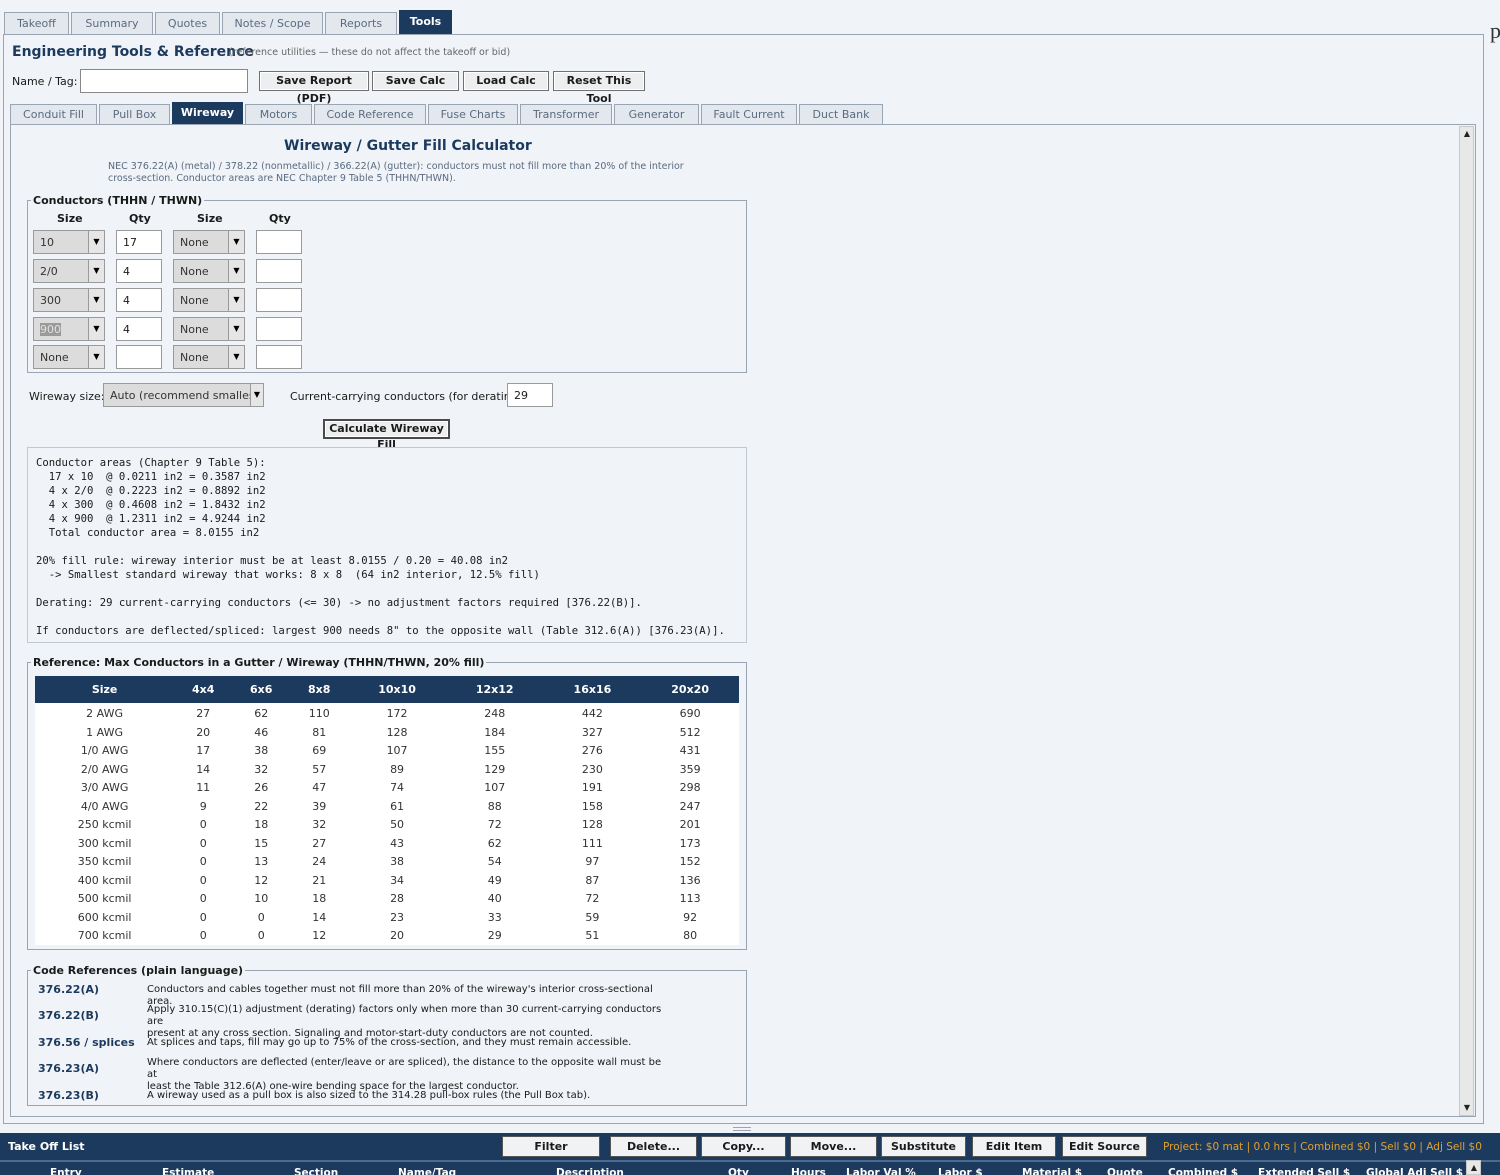 This screenshot has width=1500, height=1175. Describe the element at coordinates (590, 1171) in the screenshot. I see `grid-col-description: Description` at that location.